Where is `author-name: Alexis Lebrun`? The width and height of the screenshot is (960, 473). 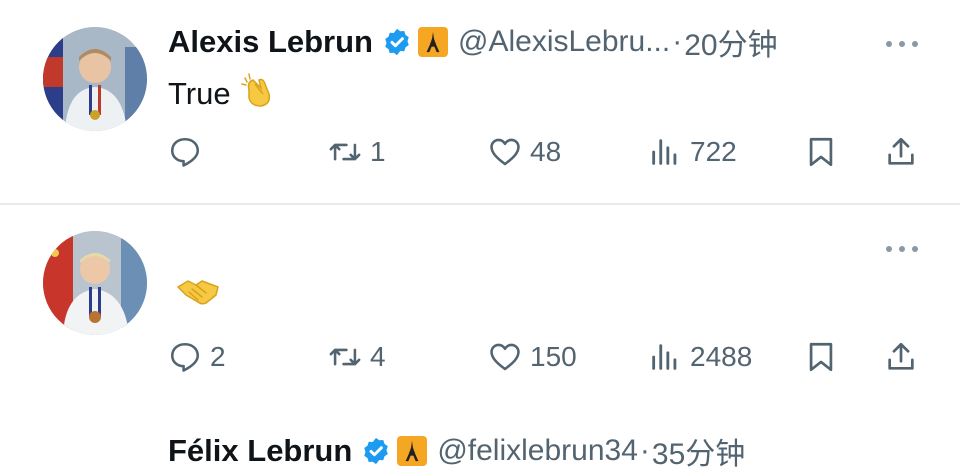
author-name: Alexis Lebrun is located at coordinates (270, 42).